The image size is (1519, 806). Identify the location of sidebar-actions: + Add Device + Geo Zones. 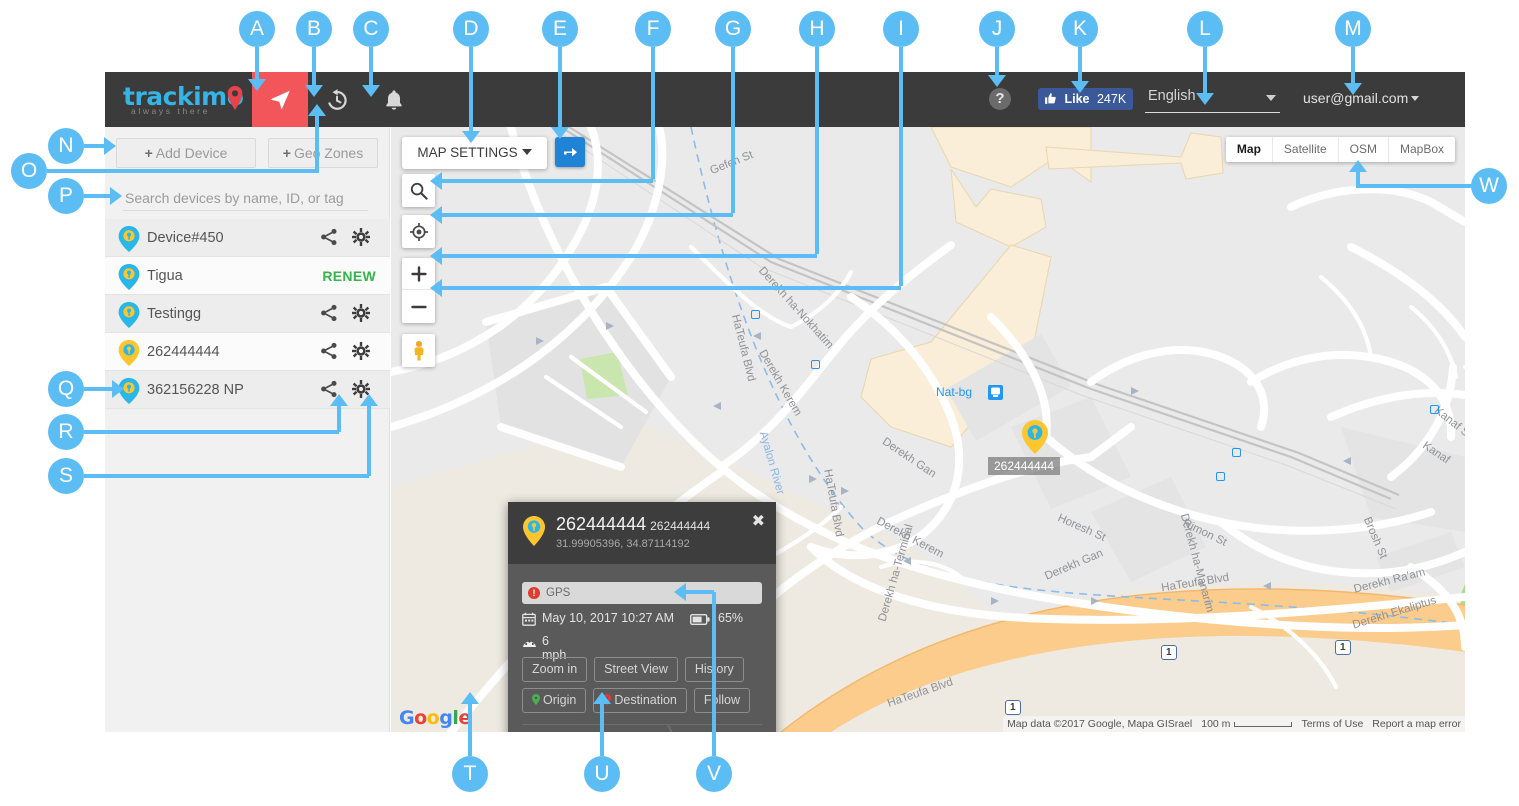
(247, 153).